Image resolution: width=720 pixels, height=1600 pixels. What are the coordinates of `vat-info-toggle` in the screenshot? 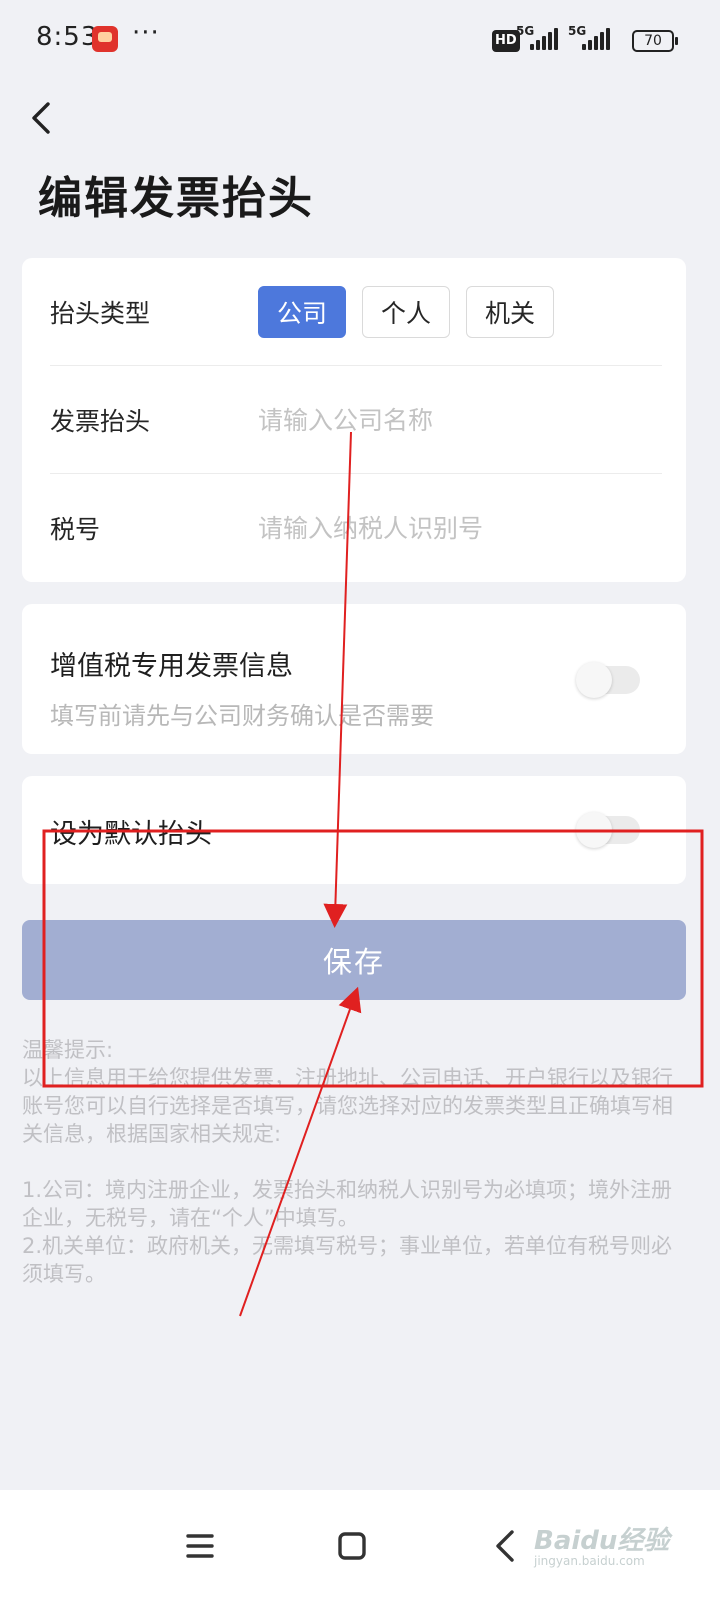 It's located at (608, 680).